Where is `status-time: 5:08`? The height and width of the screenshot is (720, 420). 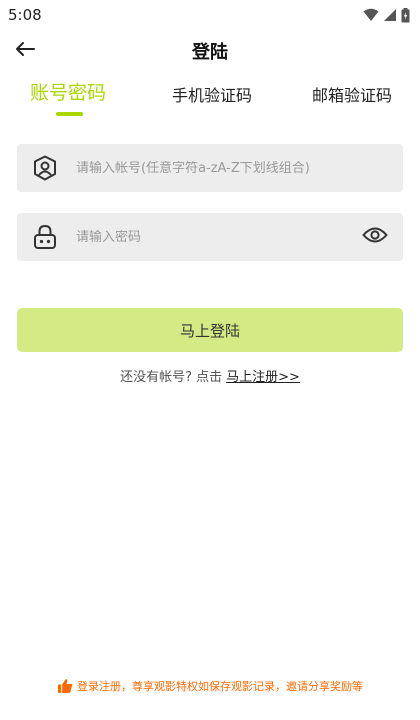 status-time: 5:08 is located at coordinates (25, 15).